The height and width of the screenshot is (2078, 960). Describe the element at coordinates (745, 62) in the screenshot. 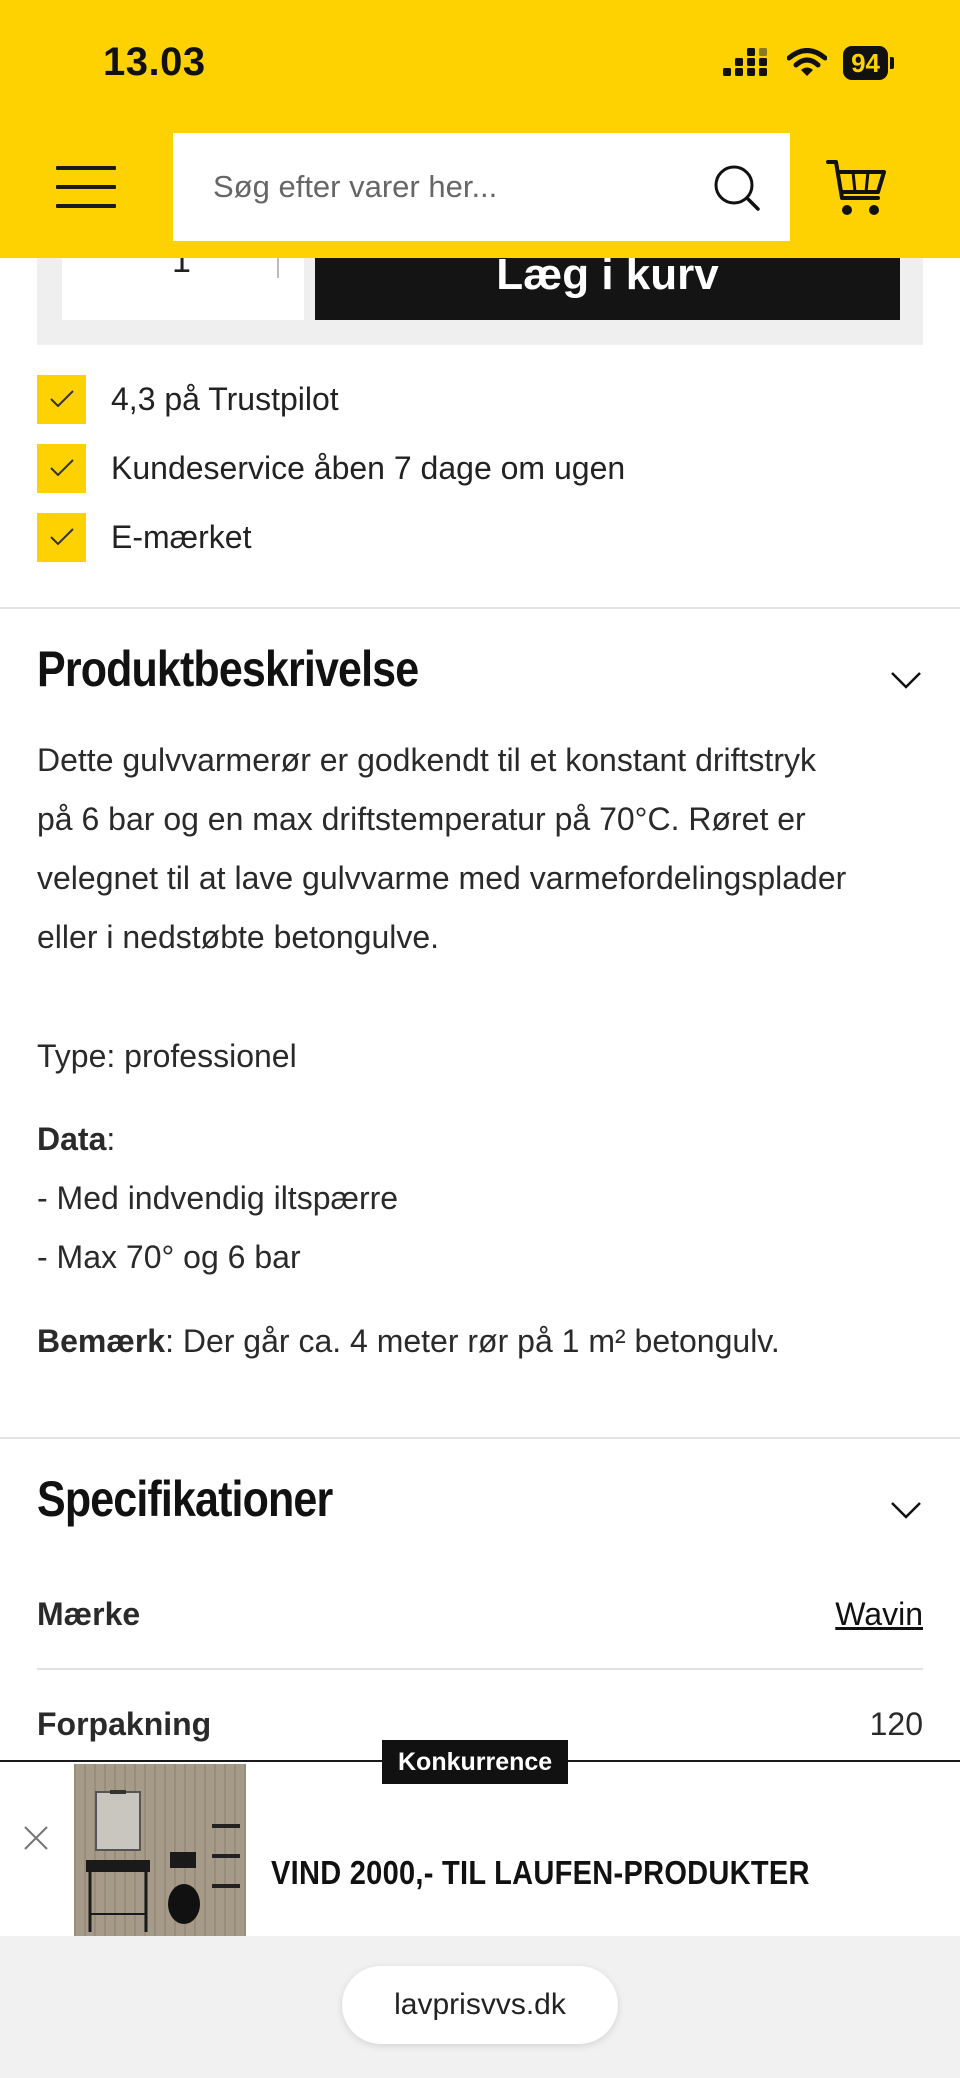

I see `signal-icon` at that location.